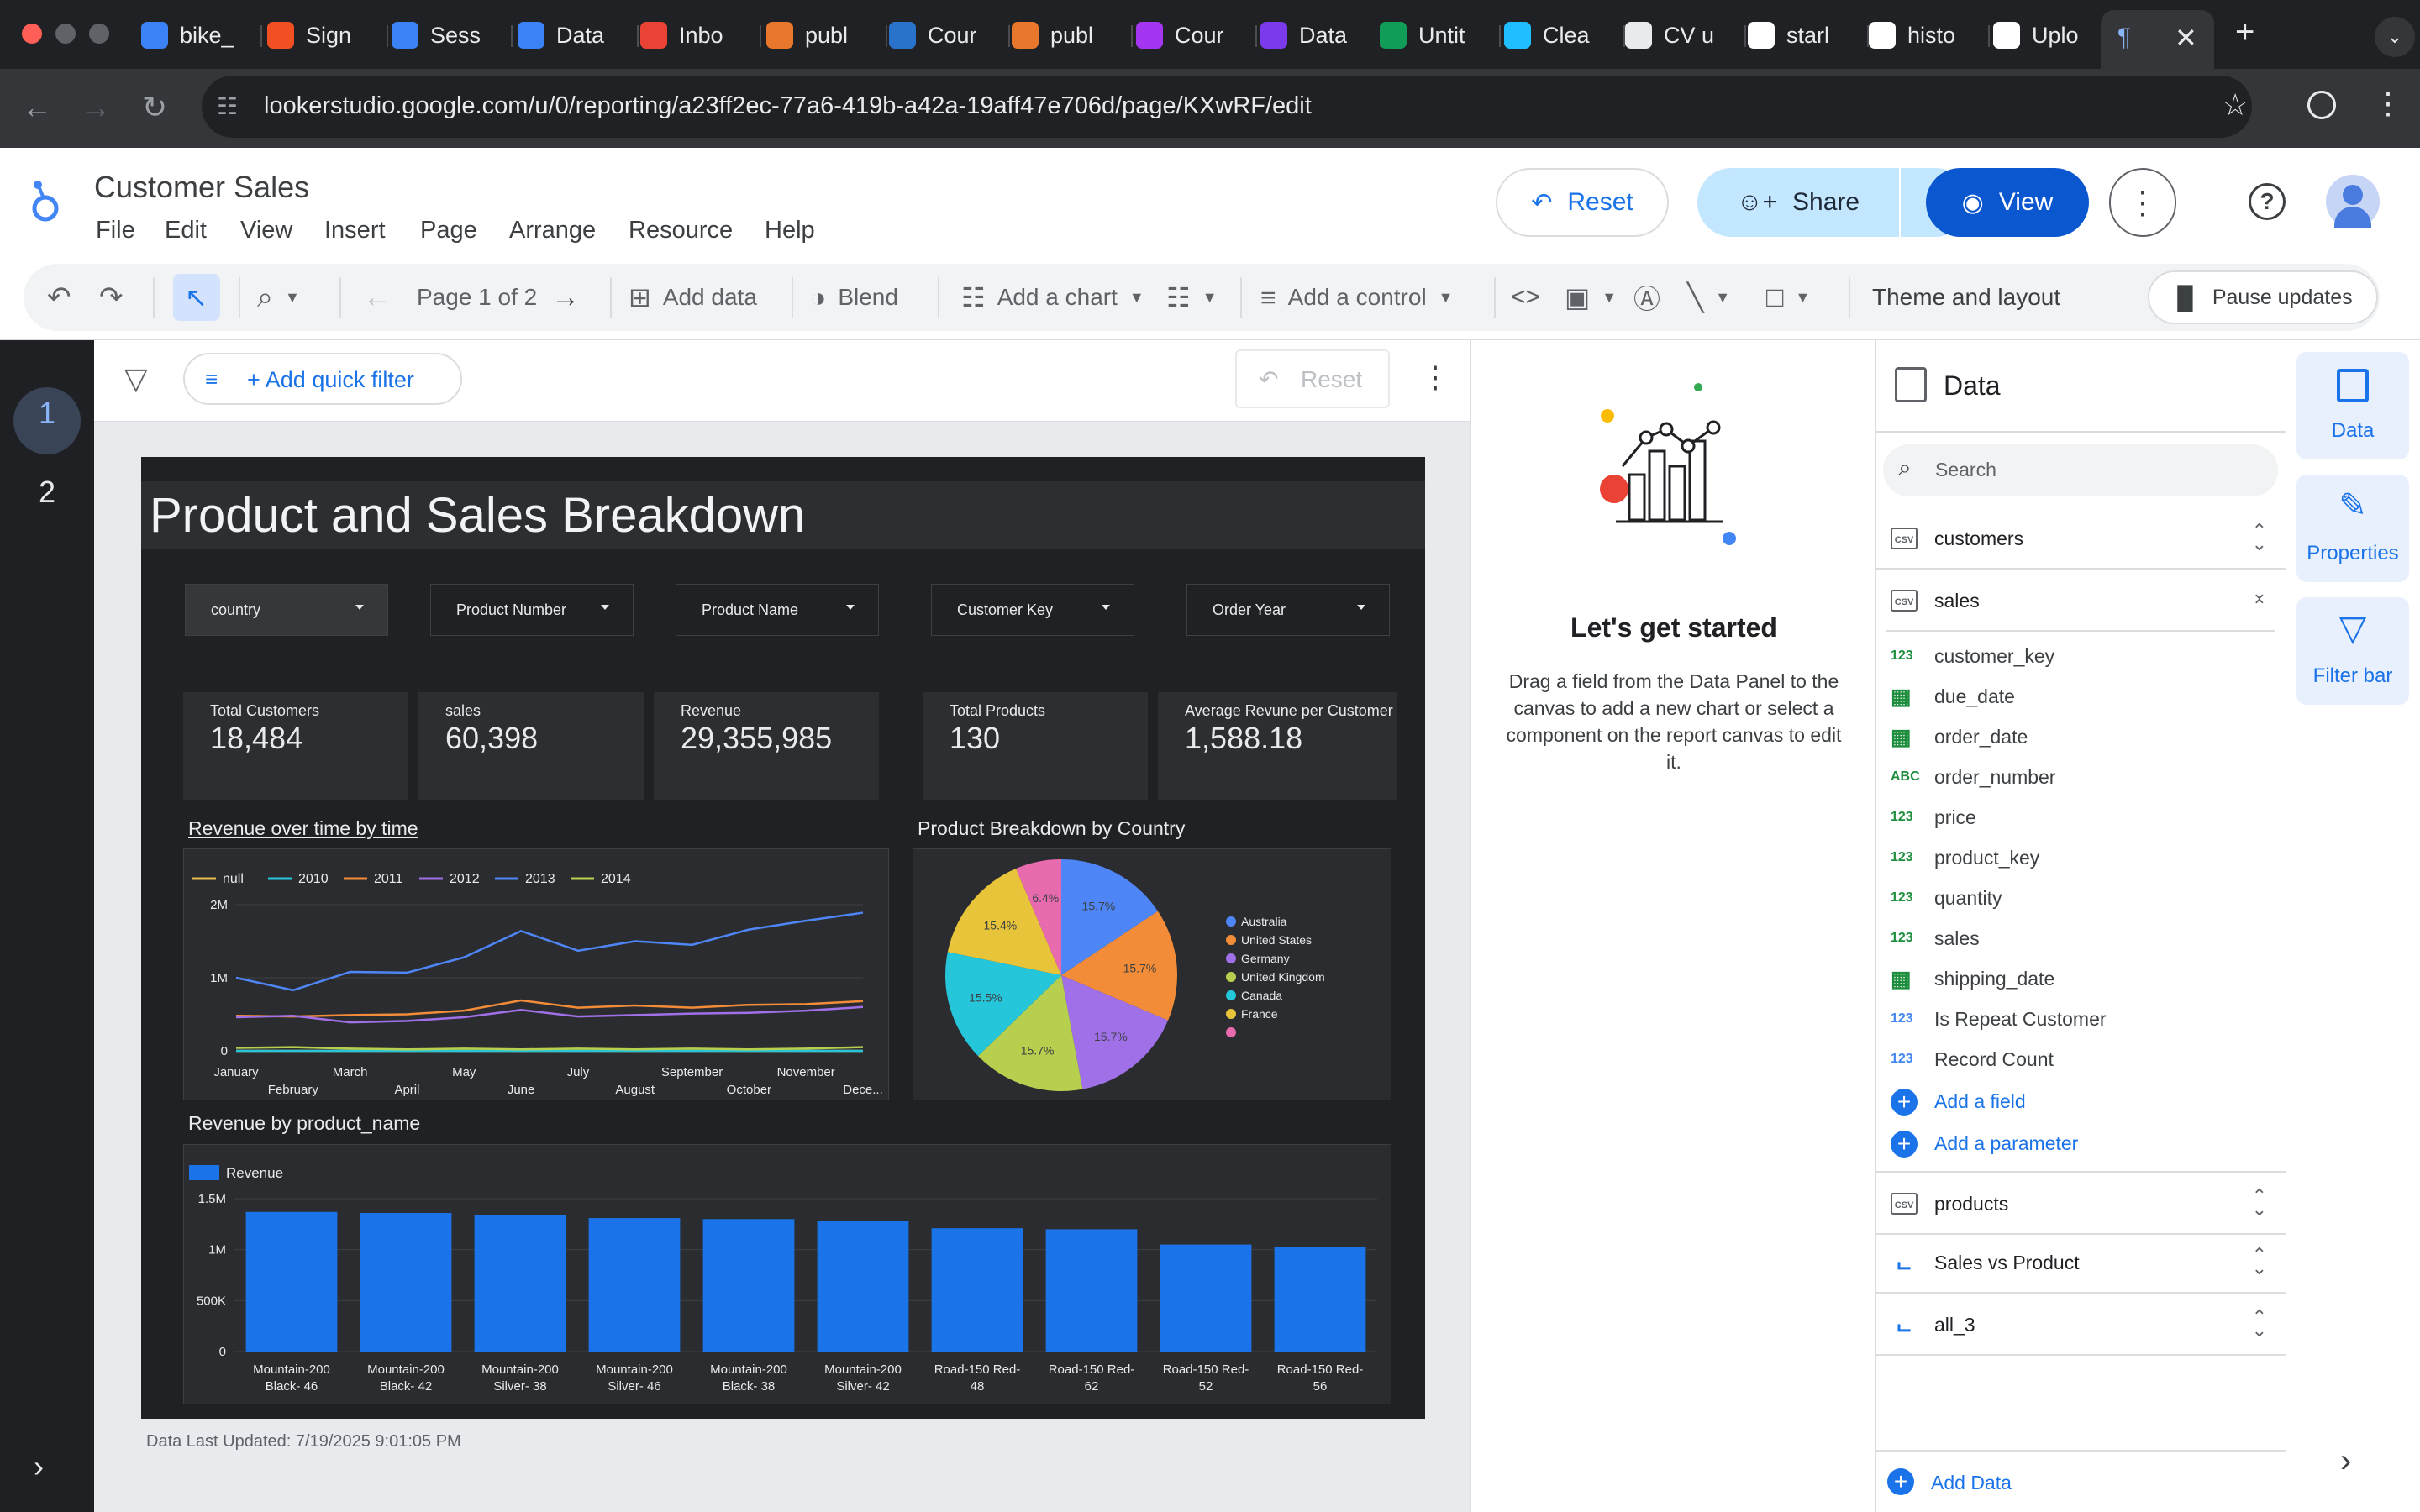 The width and height of the screenshot is (2420, 1512). Describe the element at coordinates (1583, 202) in the screenshot. I see `reset-button: ↶ Reset` at that location.